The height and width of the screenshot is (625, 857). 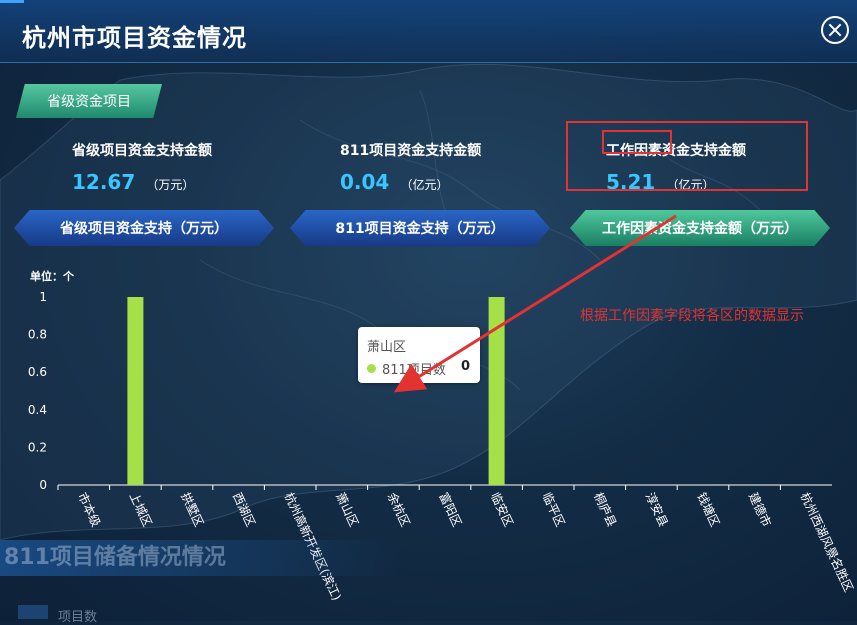 I want to click on metric-label: 省级项目资金支持金额, so click(x=142, y=151).